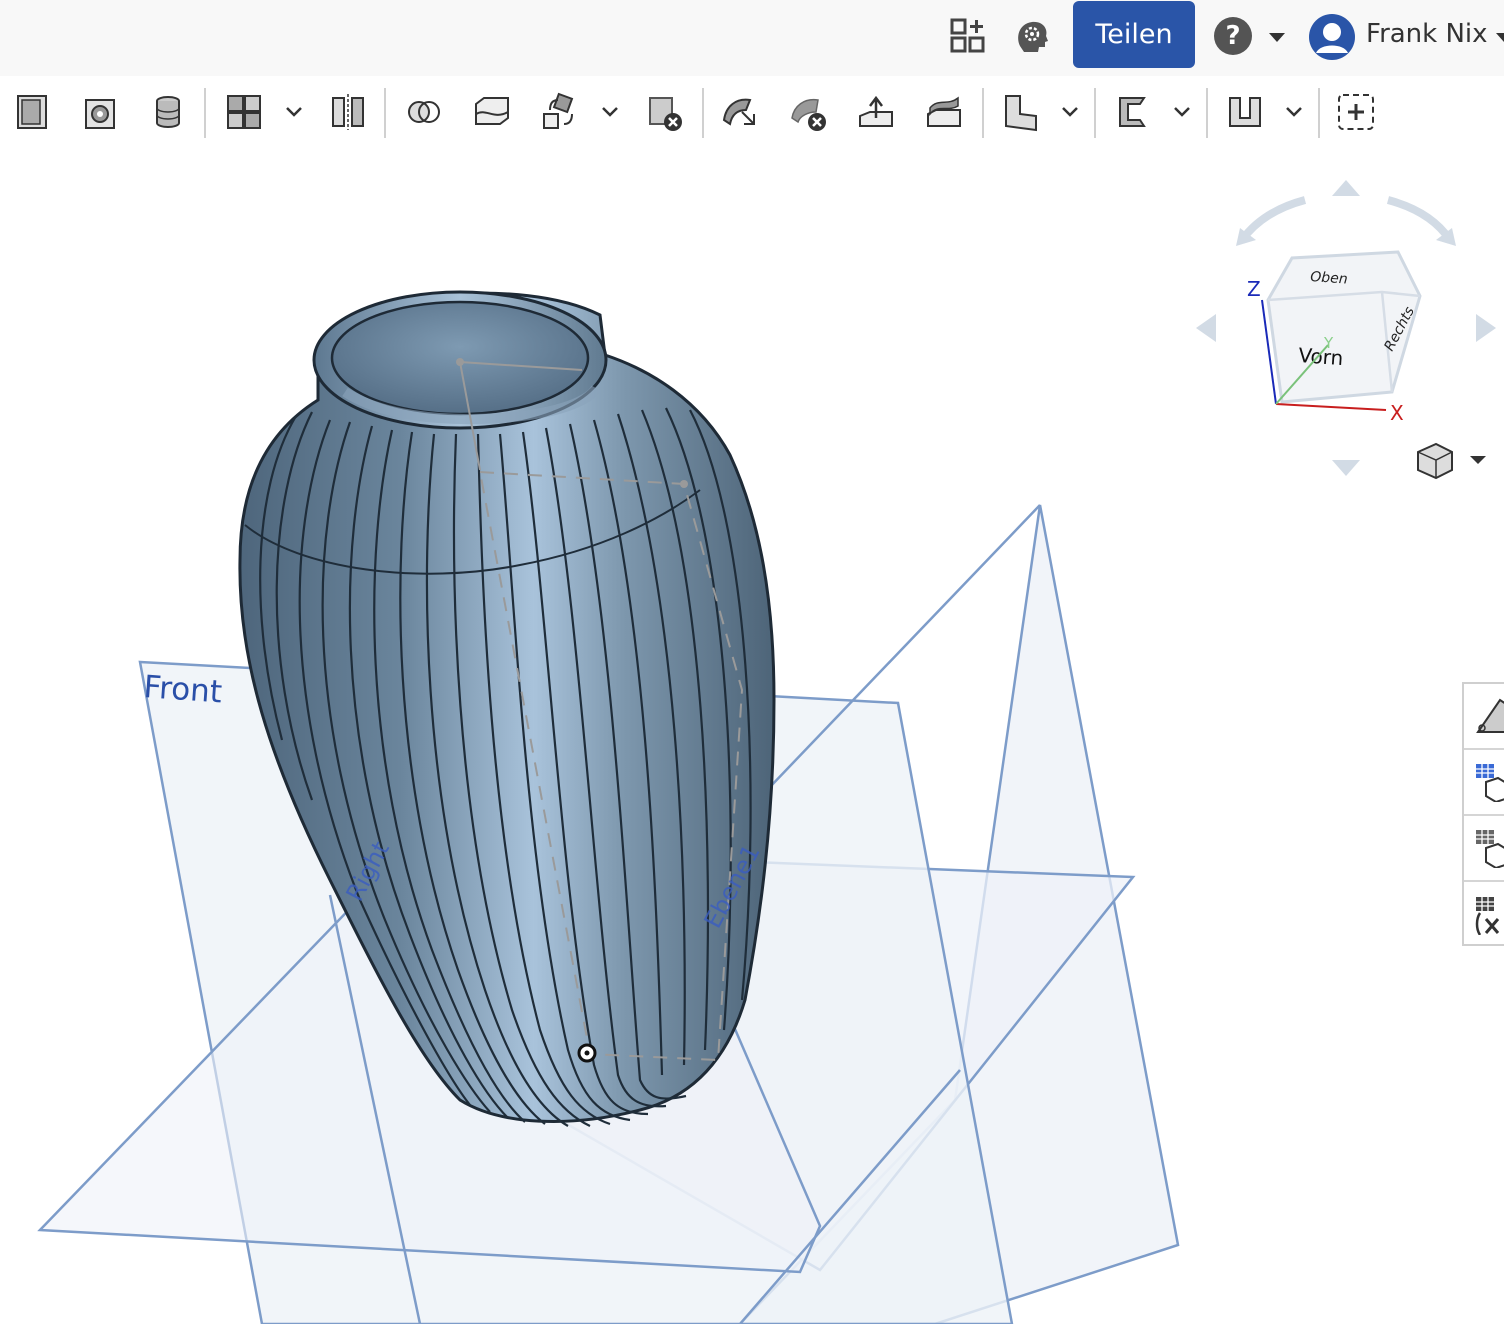  What do you see at coordinates (1420, 219) in the screenshot?
I see `orbit-right-icon` at bounding box center [1420, 219].